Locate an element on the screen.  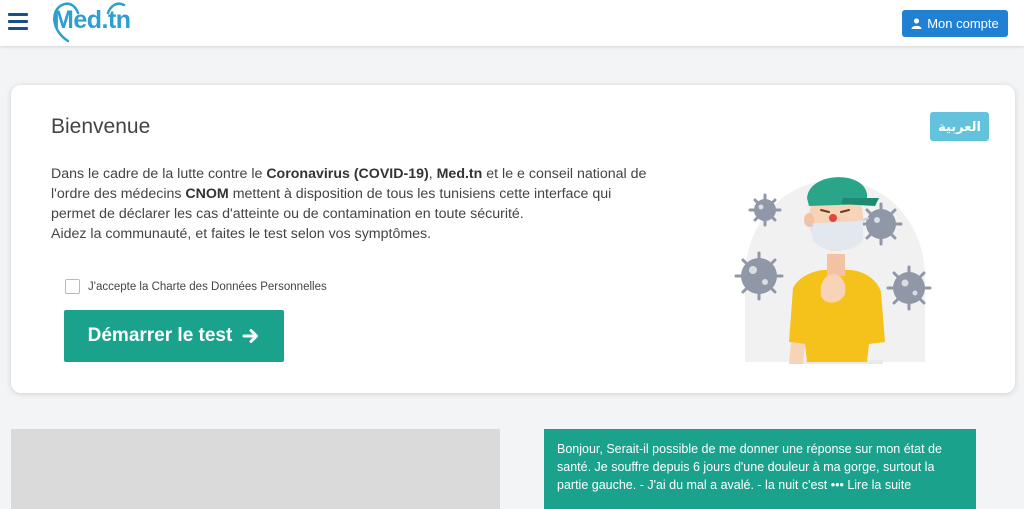
user-icon is located at coordinates (916, 23).